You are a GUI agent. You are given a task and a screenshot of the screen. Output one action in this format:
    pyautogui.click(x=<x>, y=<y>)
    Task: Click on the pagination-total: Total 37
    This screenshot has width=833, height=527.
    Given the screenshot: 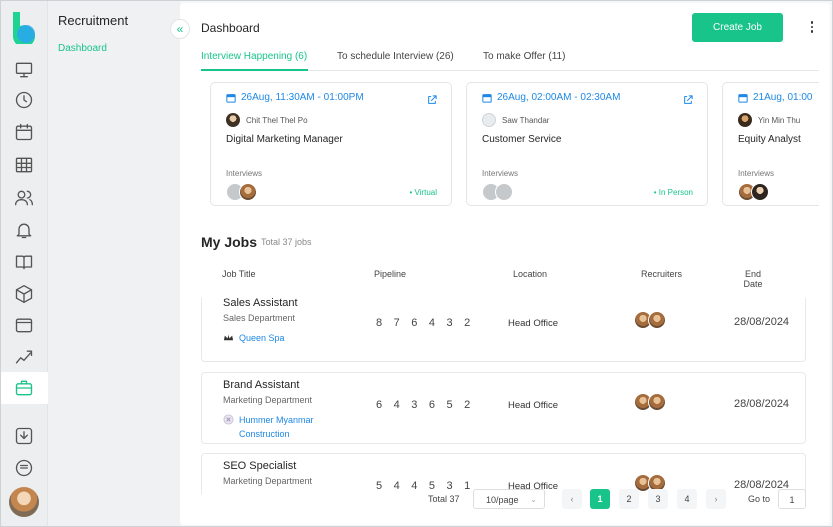 What is the action you would take?
    pyautogui.click(x=444, y=499)
    